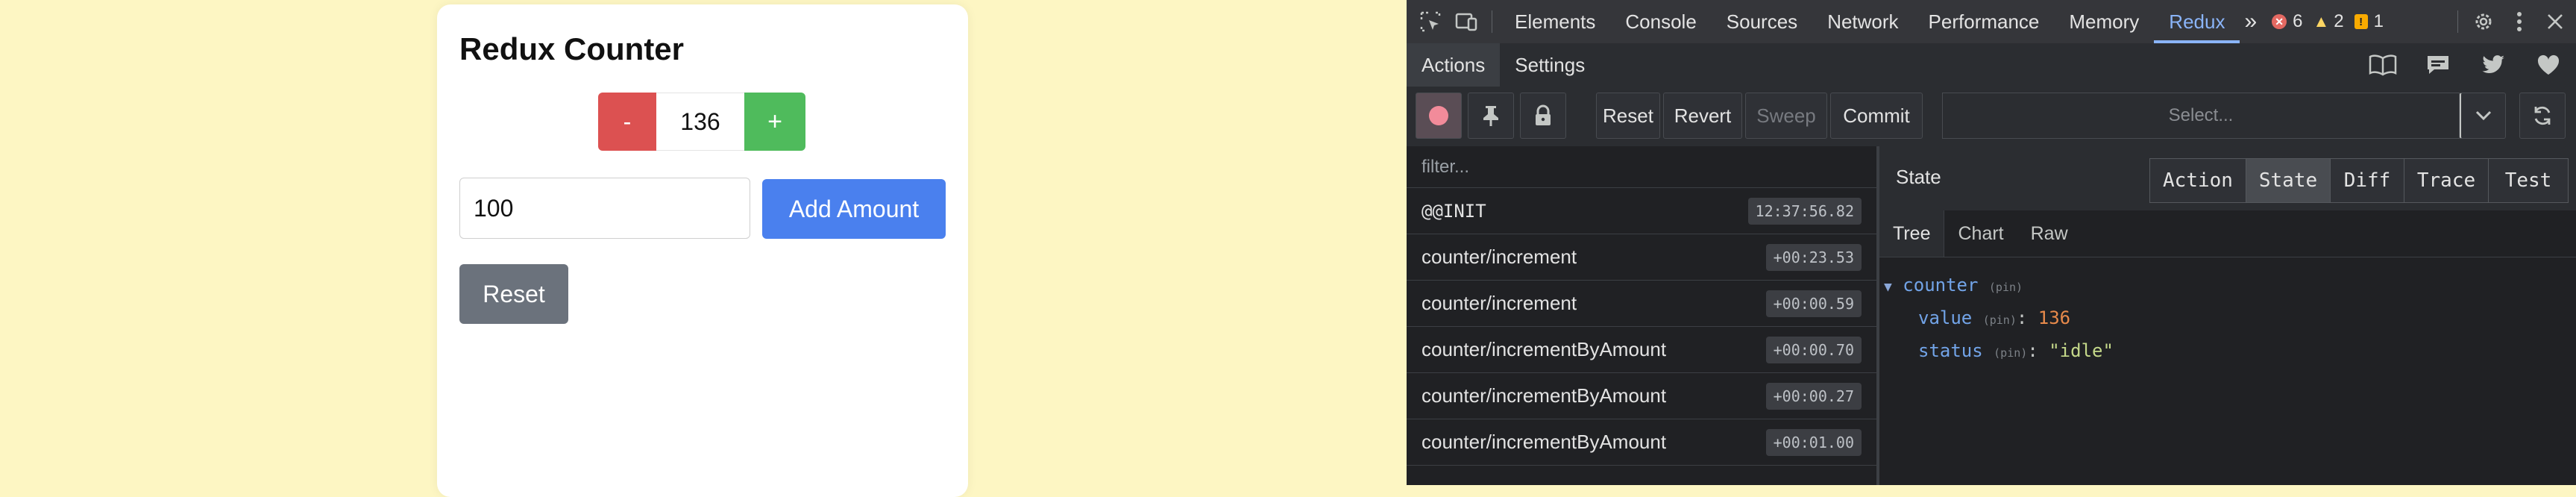 This screenshot has width=2576, height=497. I want to click on tab-elements: Elements, so click(1555, 21).